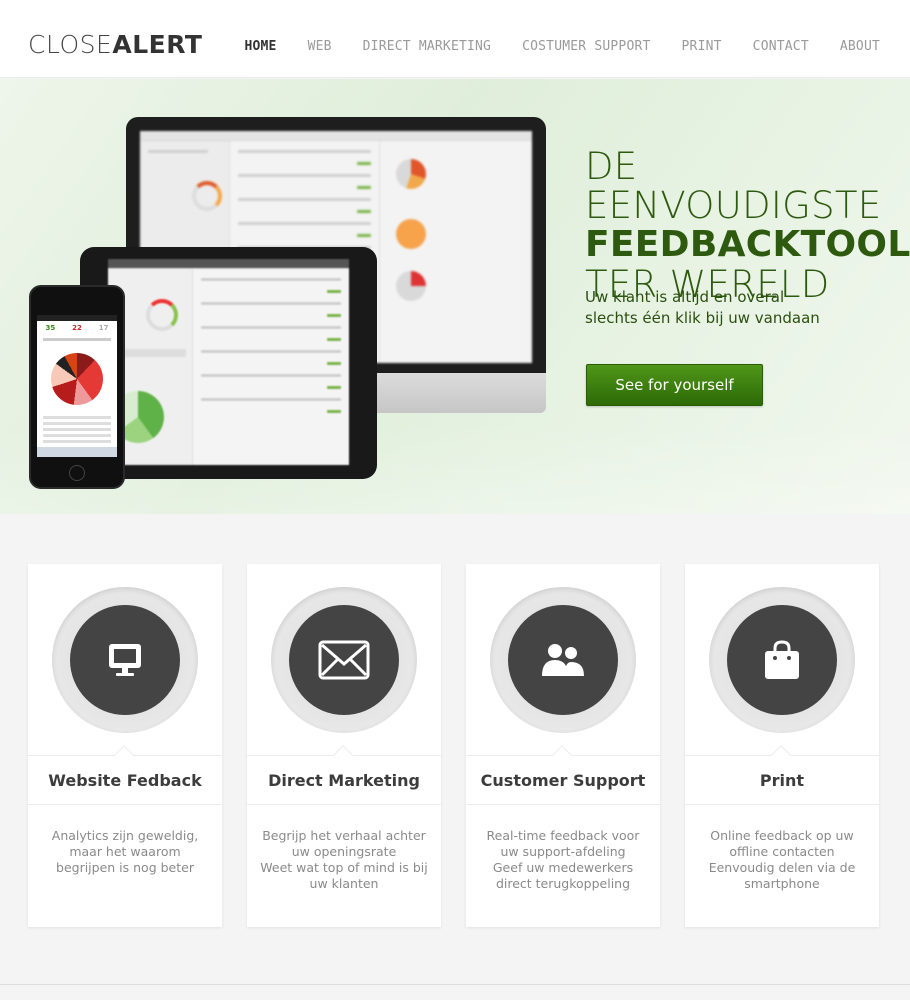 The height and width of the screenshot is (1000, 910). Describe the element at coordinates (344, 780) in the screenshot. I see `card-title: Direct Marketing` at that location.